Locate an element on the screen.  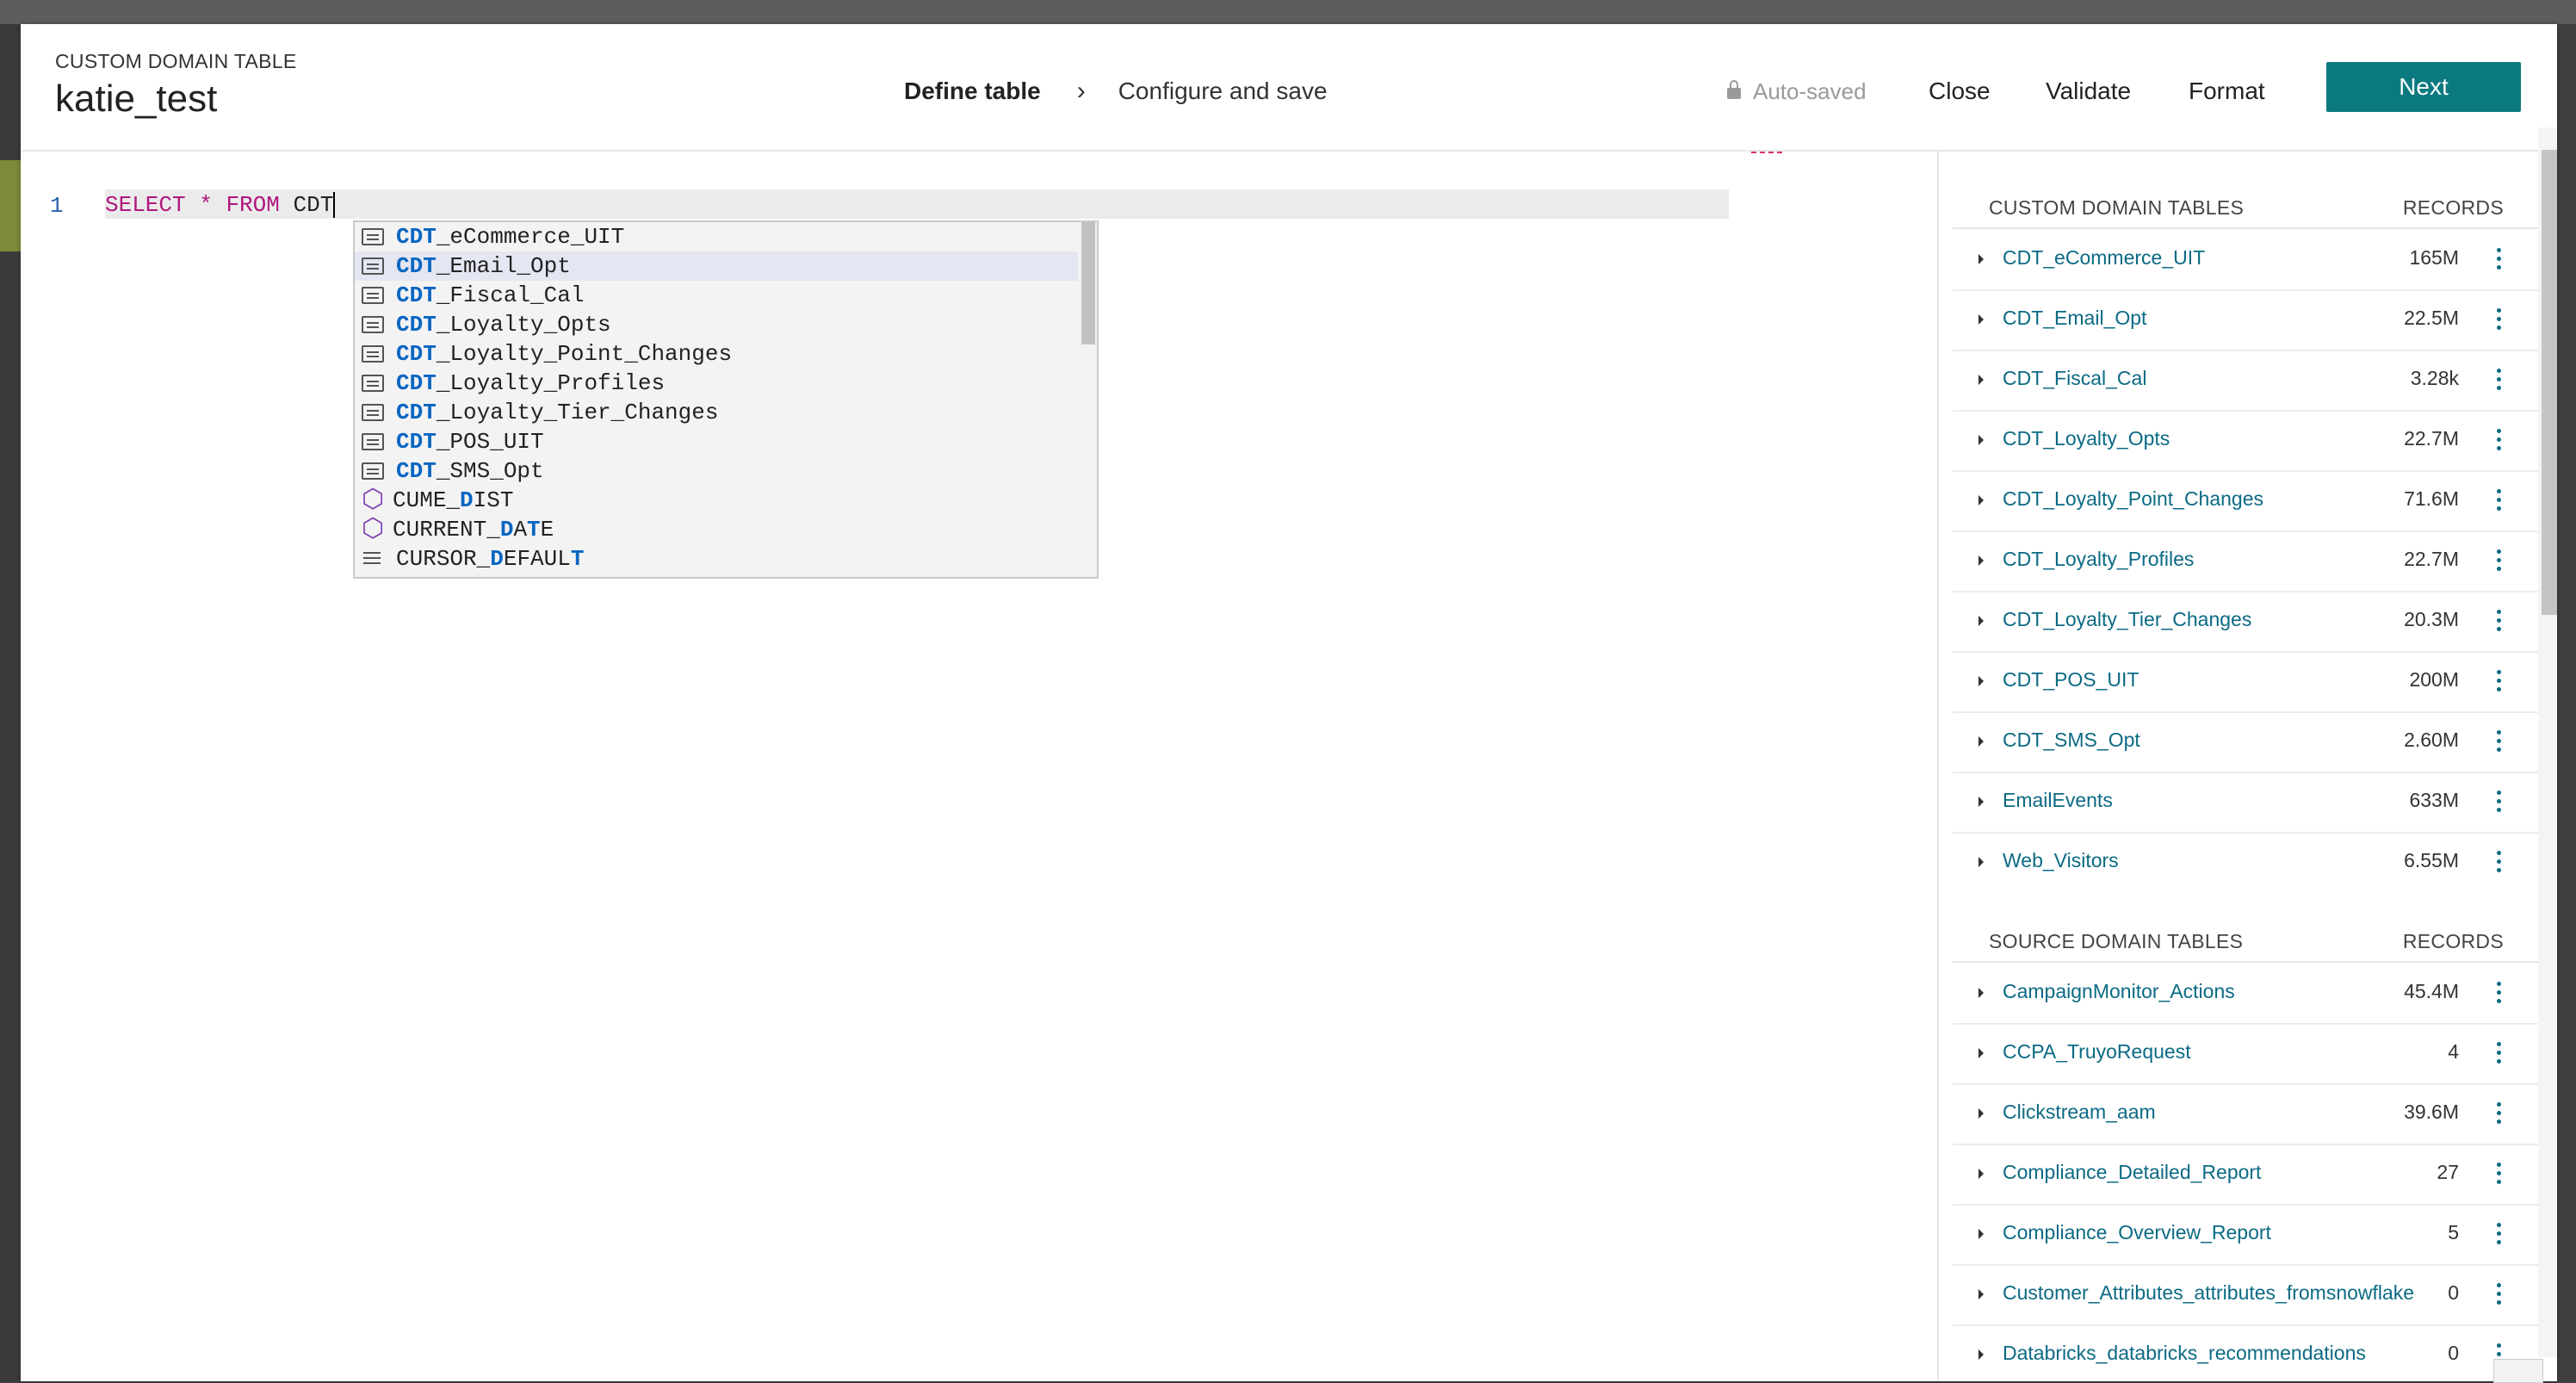
table-row: Databricks_databricks_recommendations 0 is located at coordinates (2245, 1352).